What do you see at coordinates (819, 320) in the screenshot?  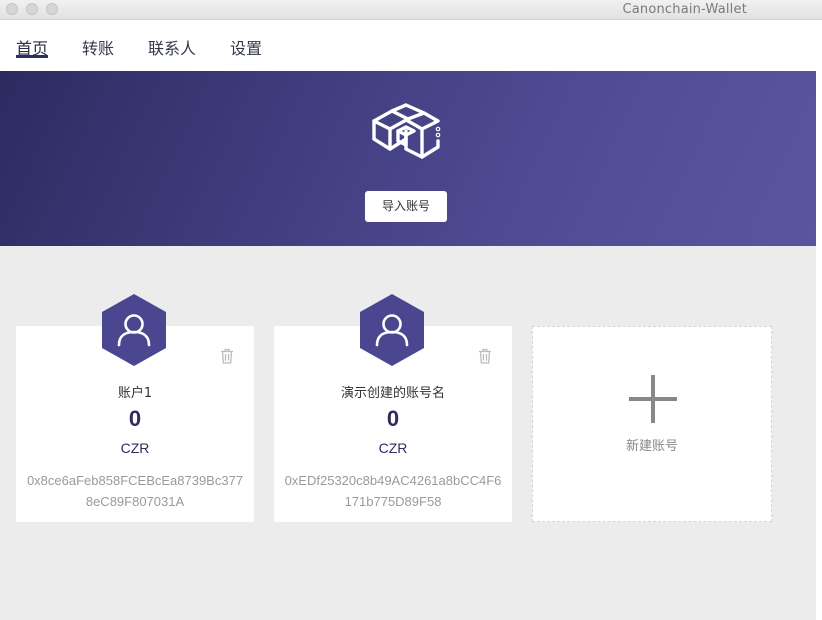 I see `scrollbar` at bounding box center [819, 320].